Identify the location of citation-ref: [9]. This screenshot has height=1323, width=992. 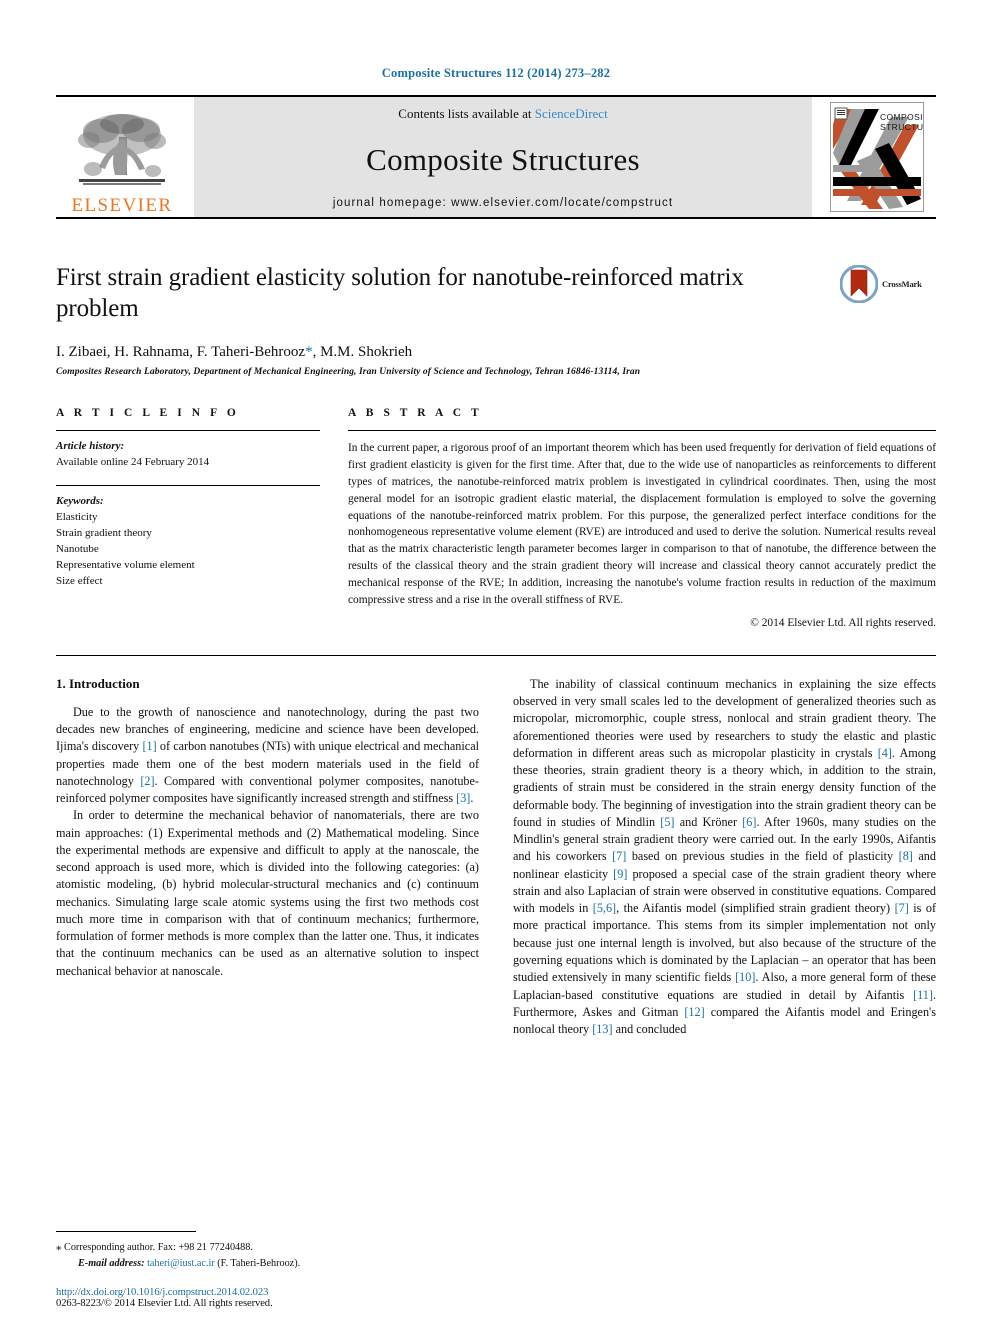
(620, 874).